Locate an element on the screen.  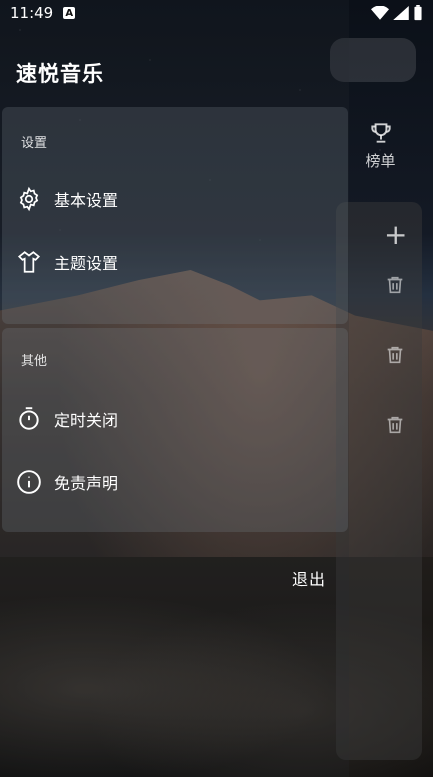
info-icon is located at coordinates (29, 482).